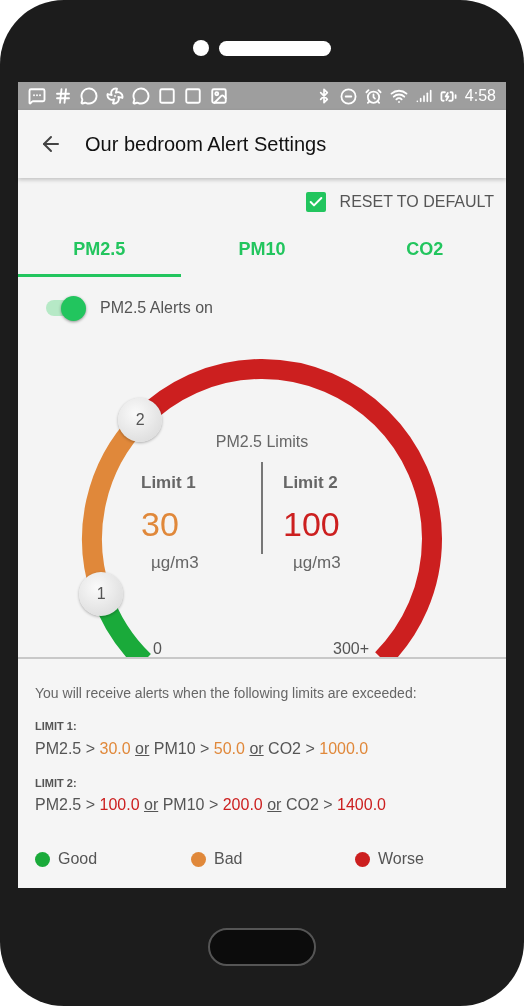 The image size is (524, 1006). Describe the element at coordinates (423, 96) in the screenshot. I see `signal-icon` at that location.